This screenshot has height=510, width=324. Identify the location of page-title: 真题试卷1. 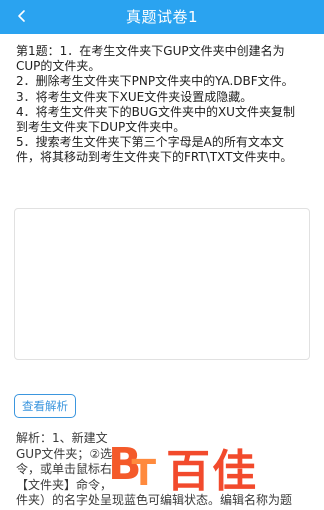
(162, 17).